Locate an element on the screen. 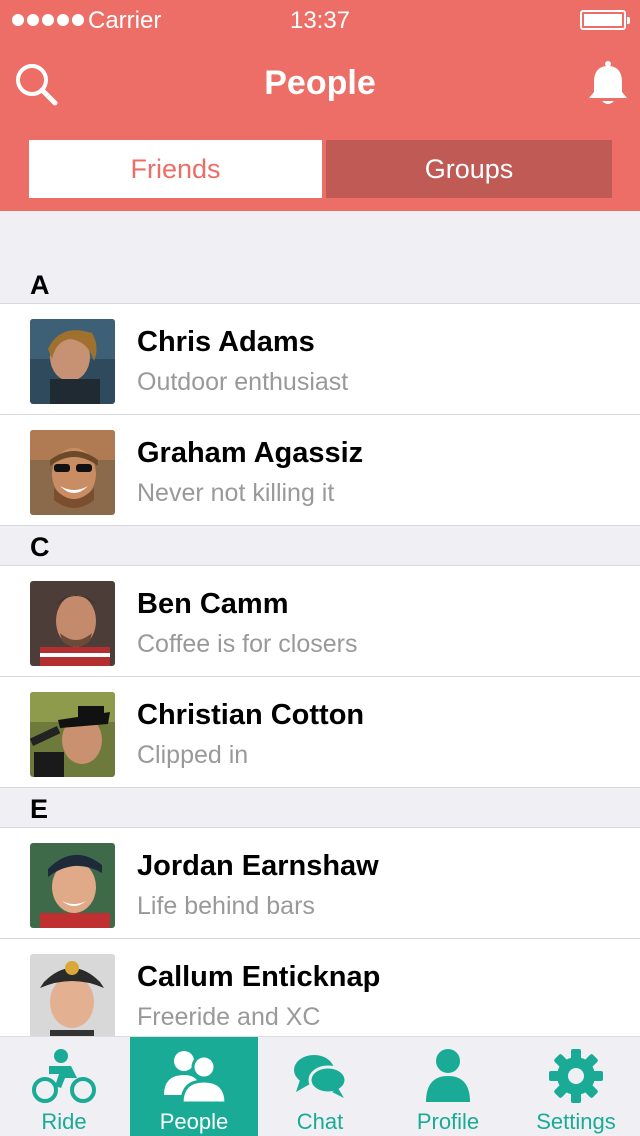 The width and height of the screenshot is (640, 1136). person-status: Coffee is for closers is located at coordinates (247, 644).